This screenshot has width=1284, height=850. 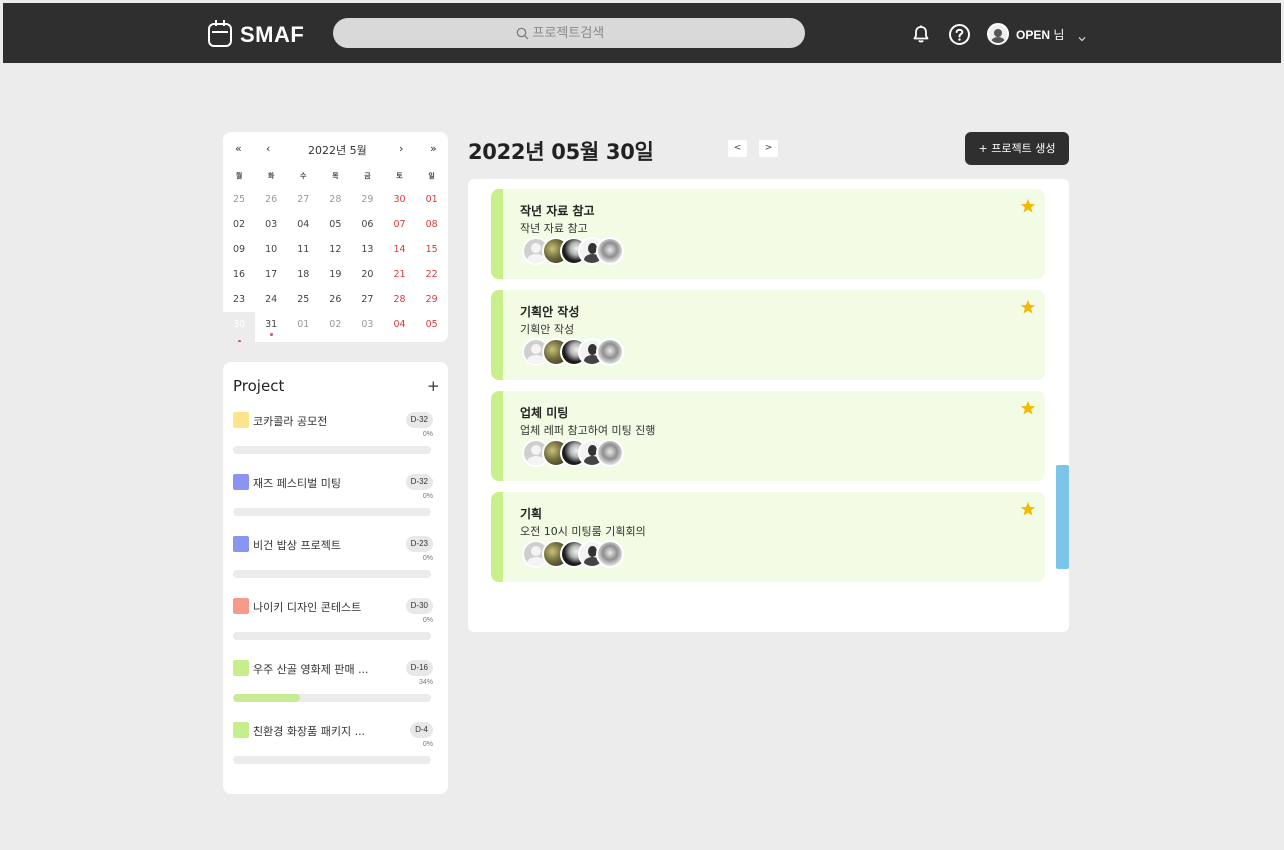 What do you see at coordinates (333, 437) in the screenshot?
I see `project-item: 코카콜라 공모전 D-32 0%` at bounding box center [333, 437].